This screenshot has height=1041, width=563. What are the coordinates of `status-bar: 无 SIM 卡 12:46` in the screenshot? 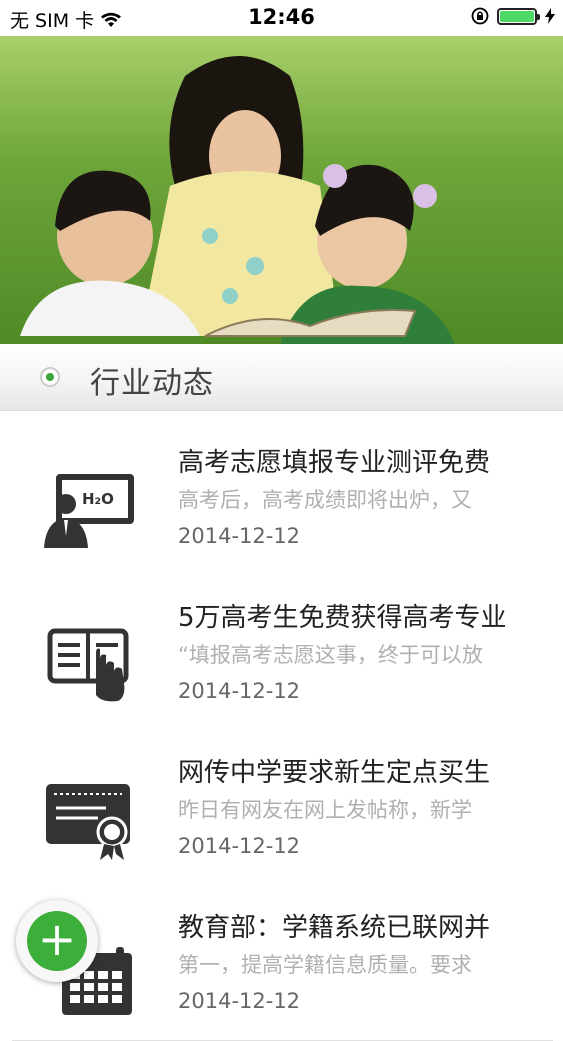 It's located at (281, 18).